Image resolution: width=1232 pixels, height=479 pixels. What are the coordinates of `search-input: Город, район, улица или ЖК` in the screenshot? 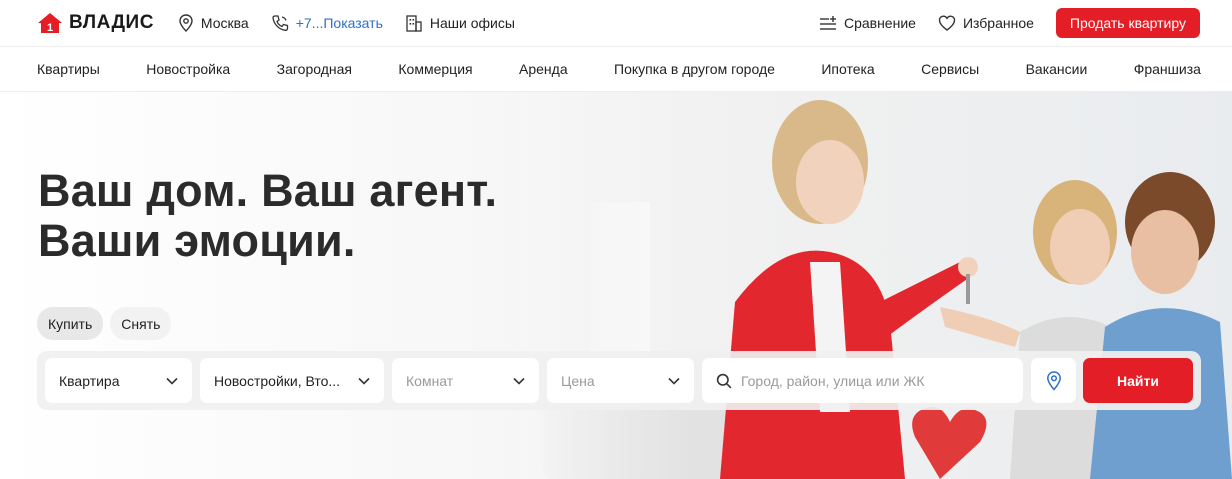 It's located at (862, 380).